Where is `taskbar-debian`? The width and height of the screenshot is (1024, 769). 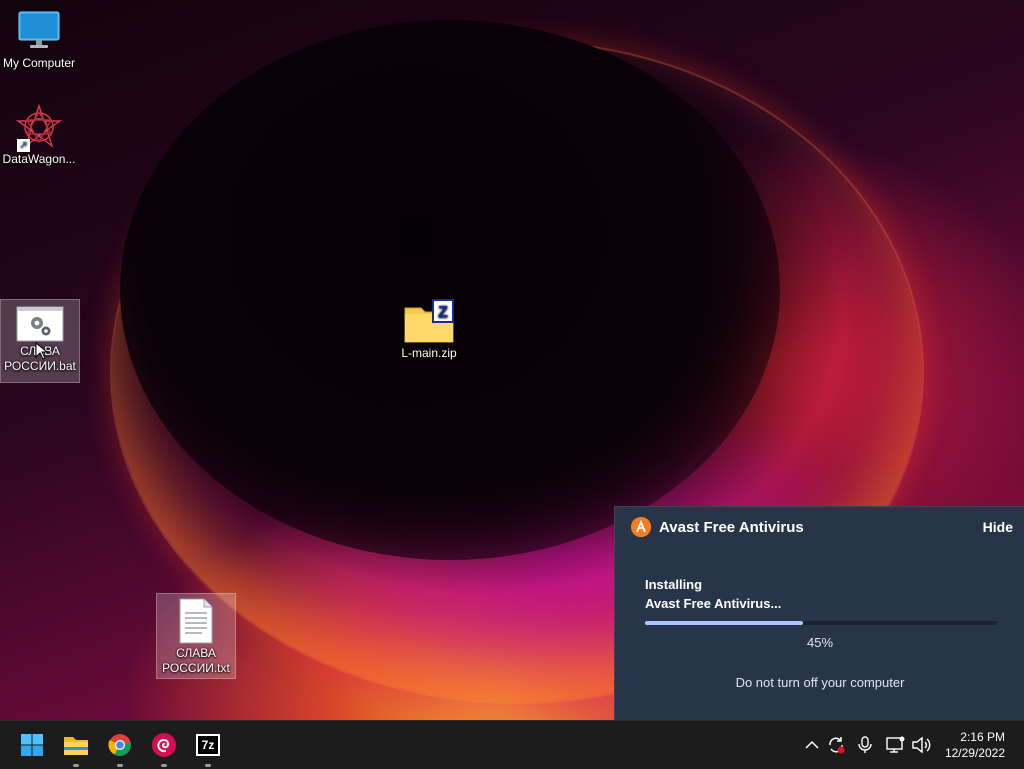
taskbar-debian is located at coordinates (164, 748).